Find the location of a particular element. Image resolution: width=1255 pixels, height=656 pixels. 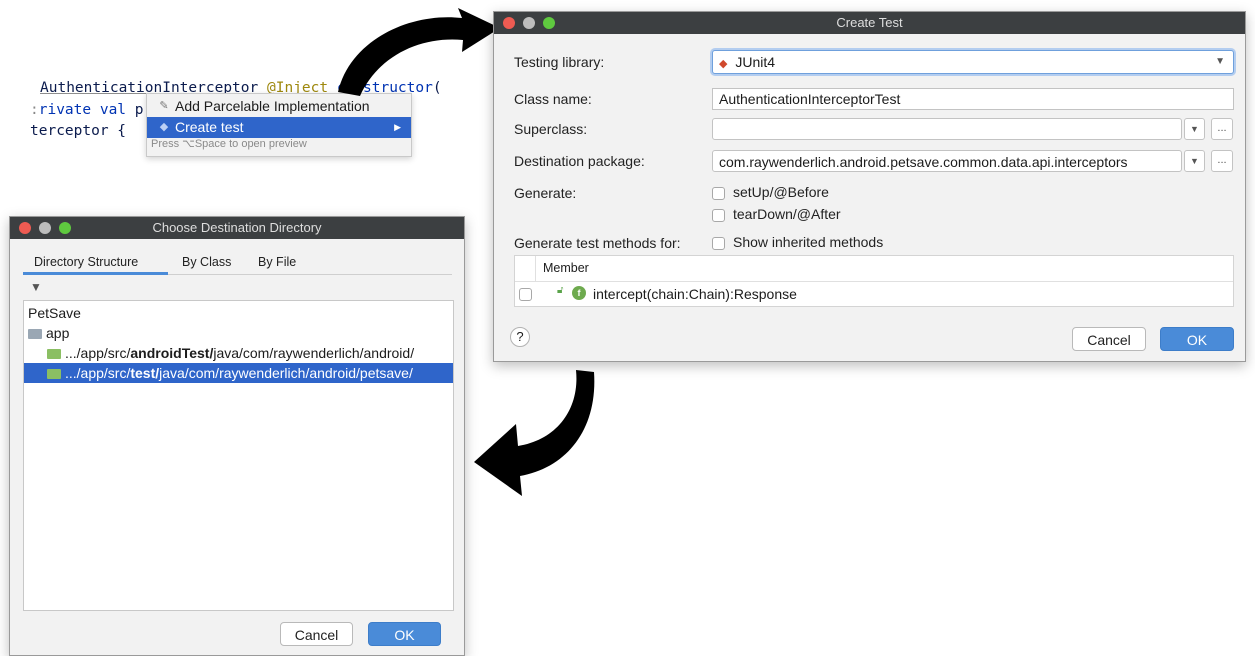

junit-icon: ◆ is located at coordinates (723, 64).